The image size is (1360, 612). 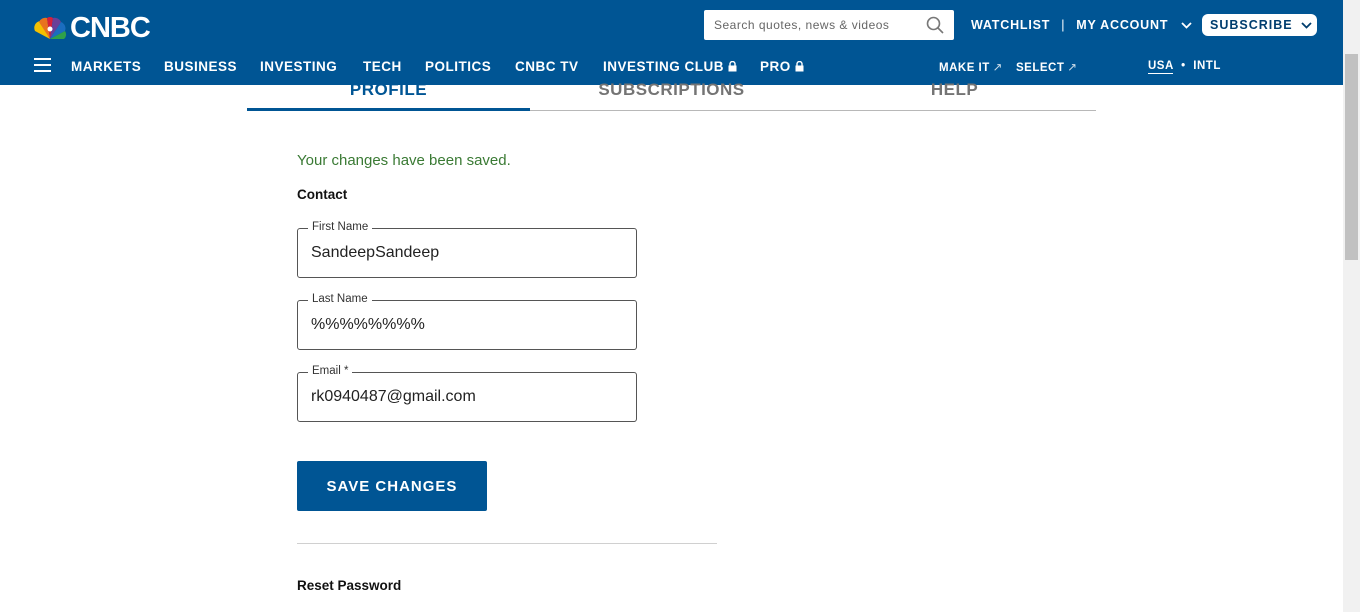 I want to click on investing-club-label: INVESTING CLUB, so click(x=664, y=66).